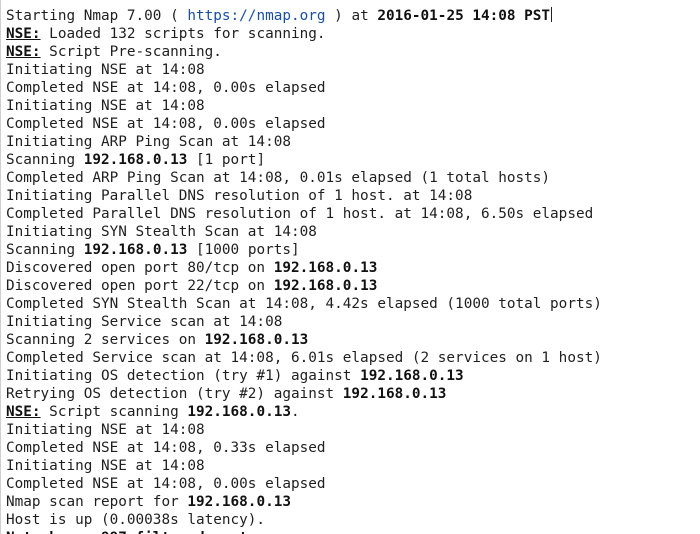 This screenshot has height=534, width=700. Describe the element at coordinates (105, 340) in the screenshot. I see `line-text: Scanning 2 services on` at that location.